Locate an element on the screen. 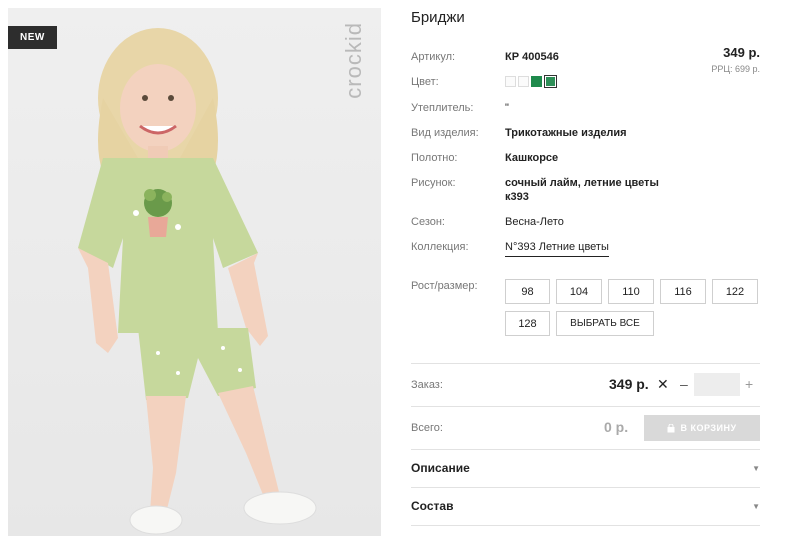 The width and height of the screenshot is (800, 536). color-swatch-selected is located at coordinates (550, 81).